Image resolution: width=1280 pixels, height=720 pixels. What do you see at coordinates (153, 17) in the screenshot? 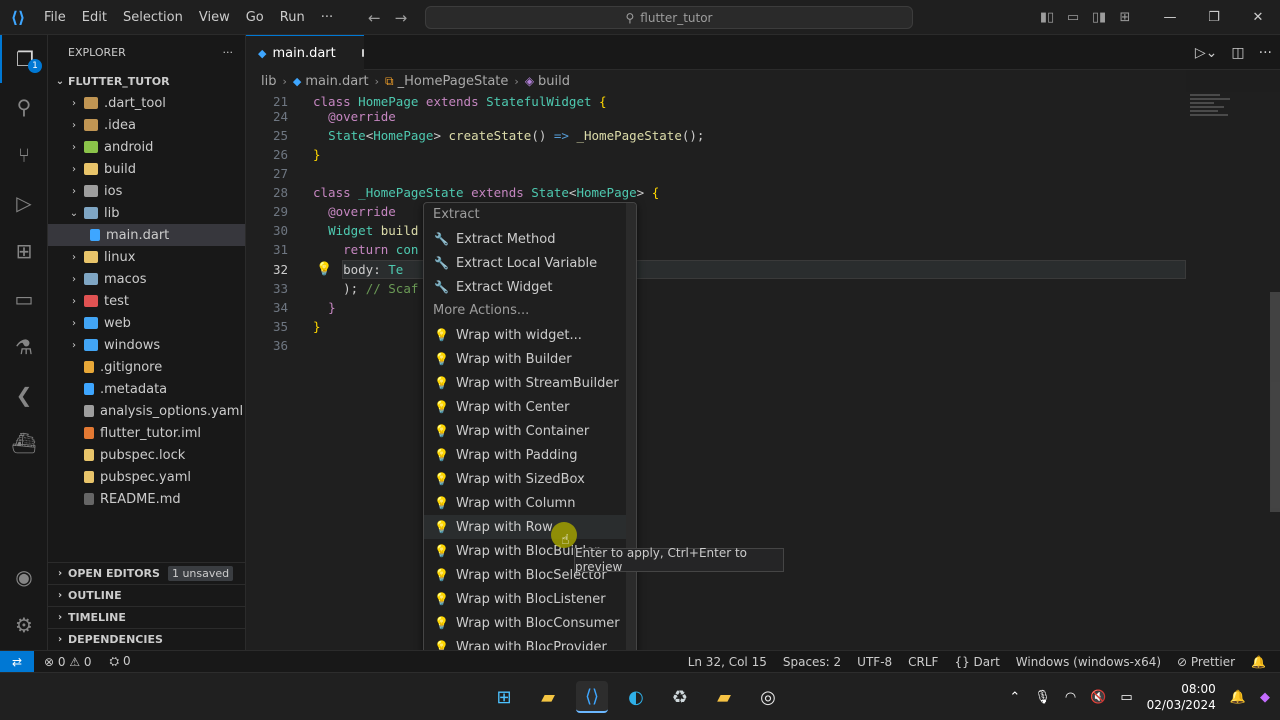
I see `menu-item: Selection` at bounding box center [153, 17].